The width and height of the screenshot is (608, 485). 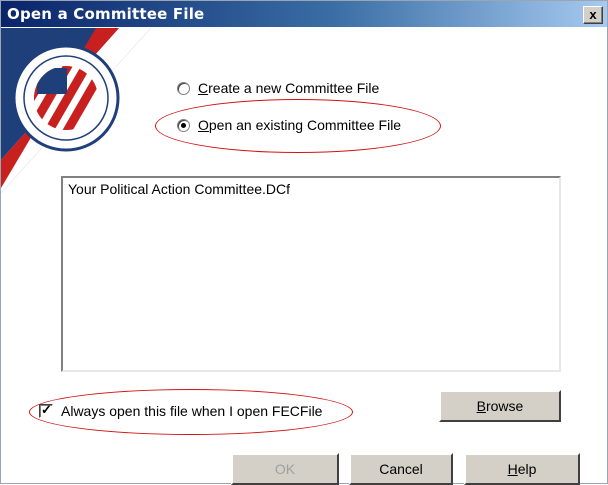 I want to click on title-bar: Open a Committee File x, so click(x=304, y=14).